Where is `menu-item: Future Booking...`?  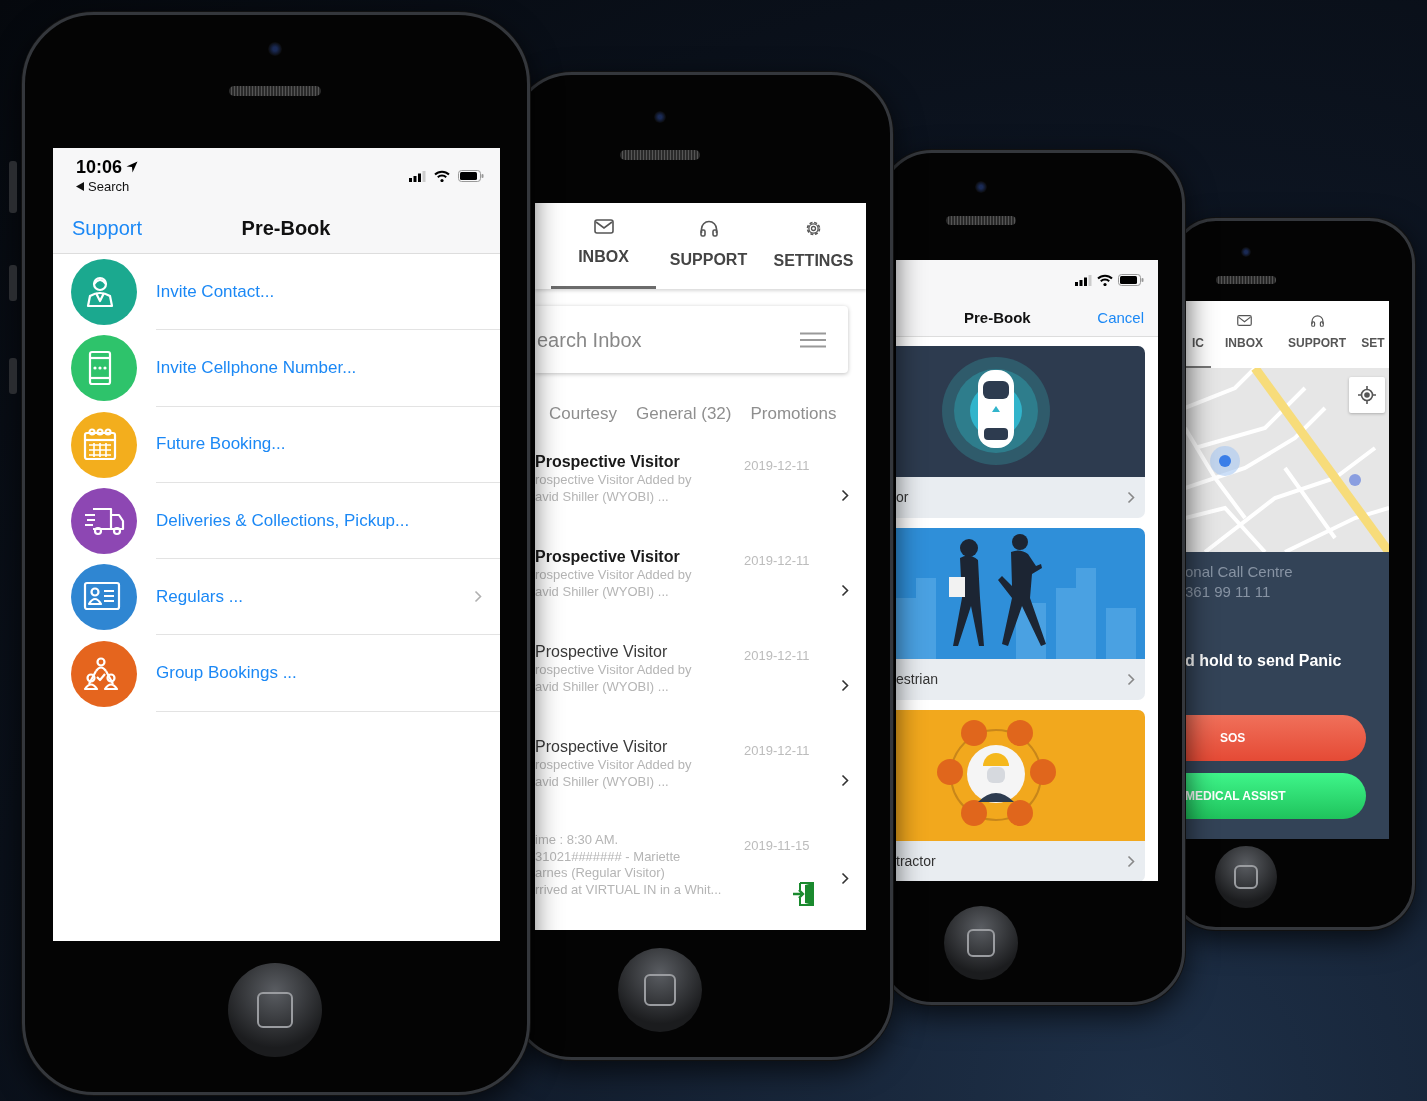 menu-item: Future Booking... is located at coordinates (221, 444).